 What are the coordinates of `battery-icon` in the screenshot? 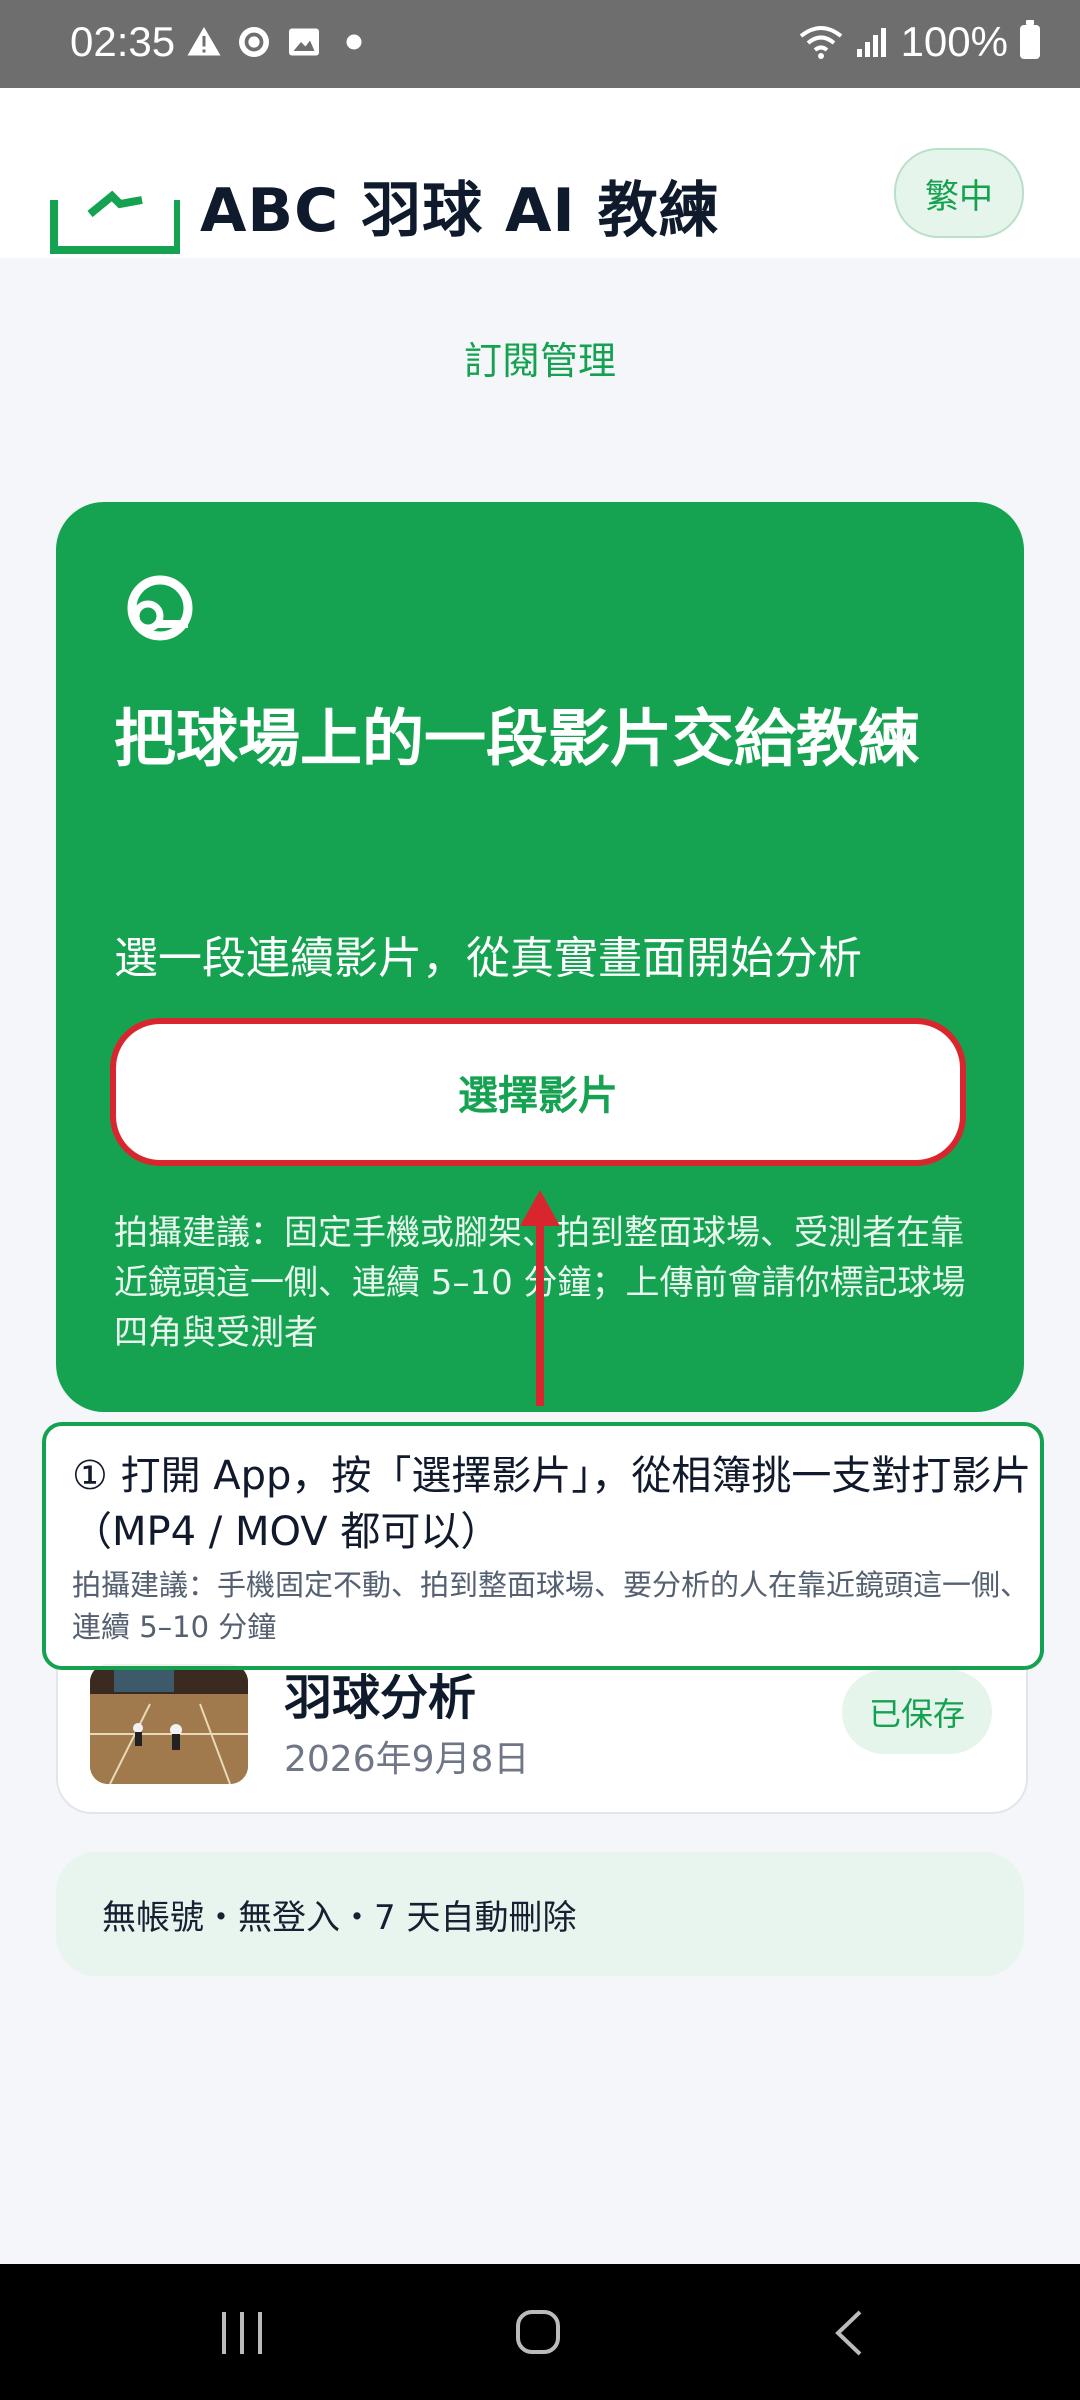 It's located at (1030, 39).